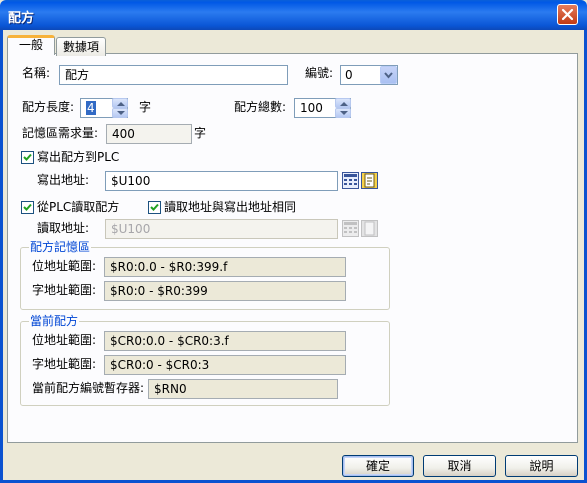 This screenshot has width=587, height=483. What do you see at coordinates (48, 107) in the screenshot?
I see `recipe-length-label: 配方長度:` at bounding box center [48, 107].